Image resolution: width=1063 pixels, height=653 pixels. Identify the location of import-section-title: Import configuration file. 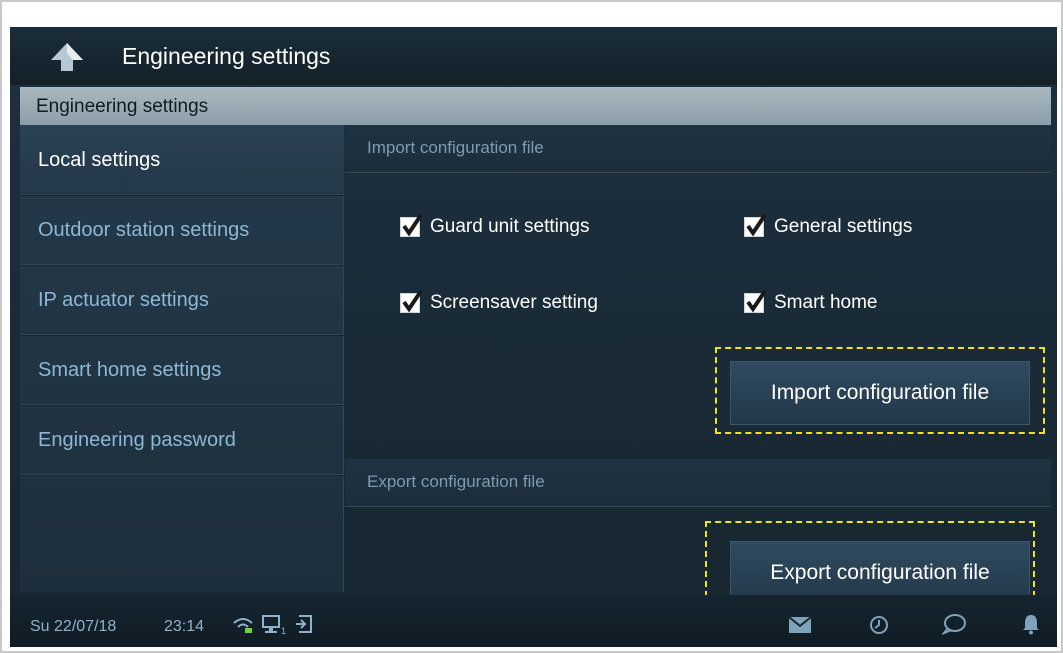
(455, 147).